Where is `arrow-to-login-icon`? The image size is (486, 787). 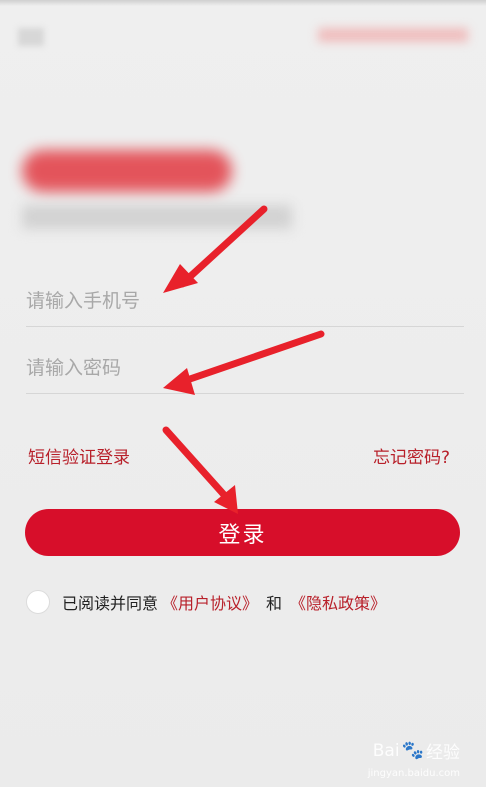 arrow-to-login-icon is located at coordinates (196, 463).